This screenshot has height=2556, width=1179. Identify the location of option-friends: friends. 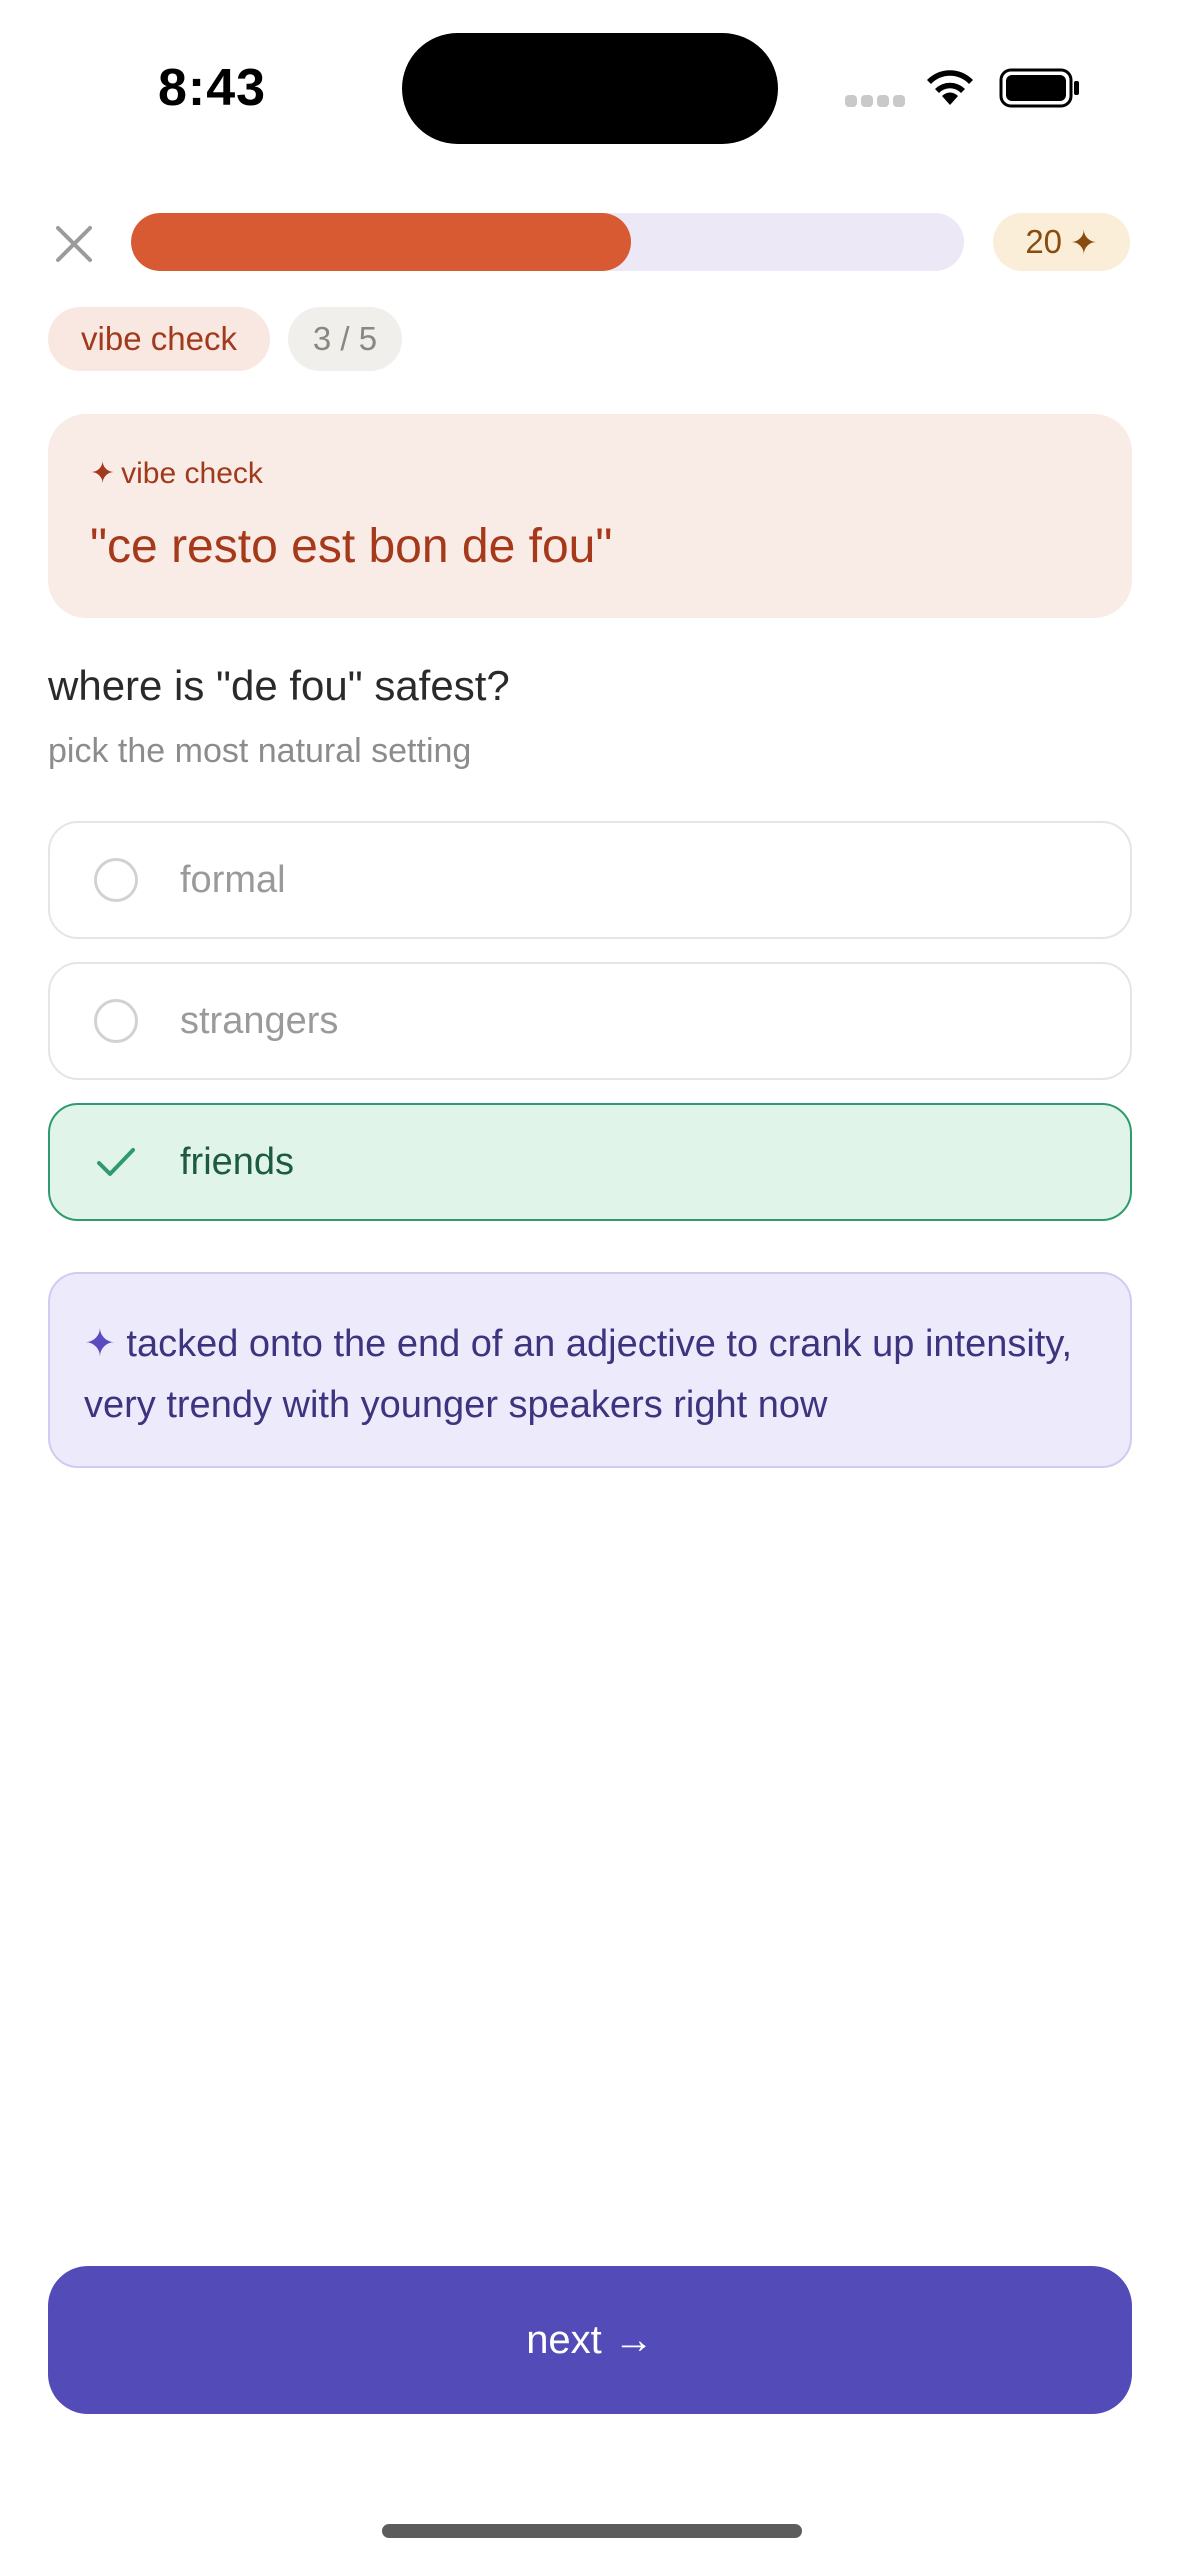
(590, 1162).